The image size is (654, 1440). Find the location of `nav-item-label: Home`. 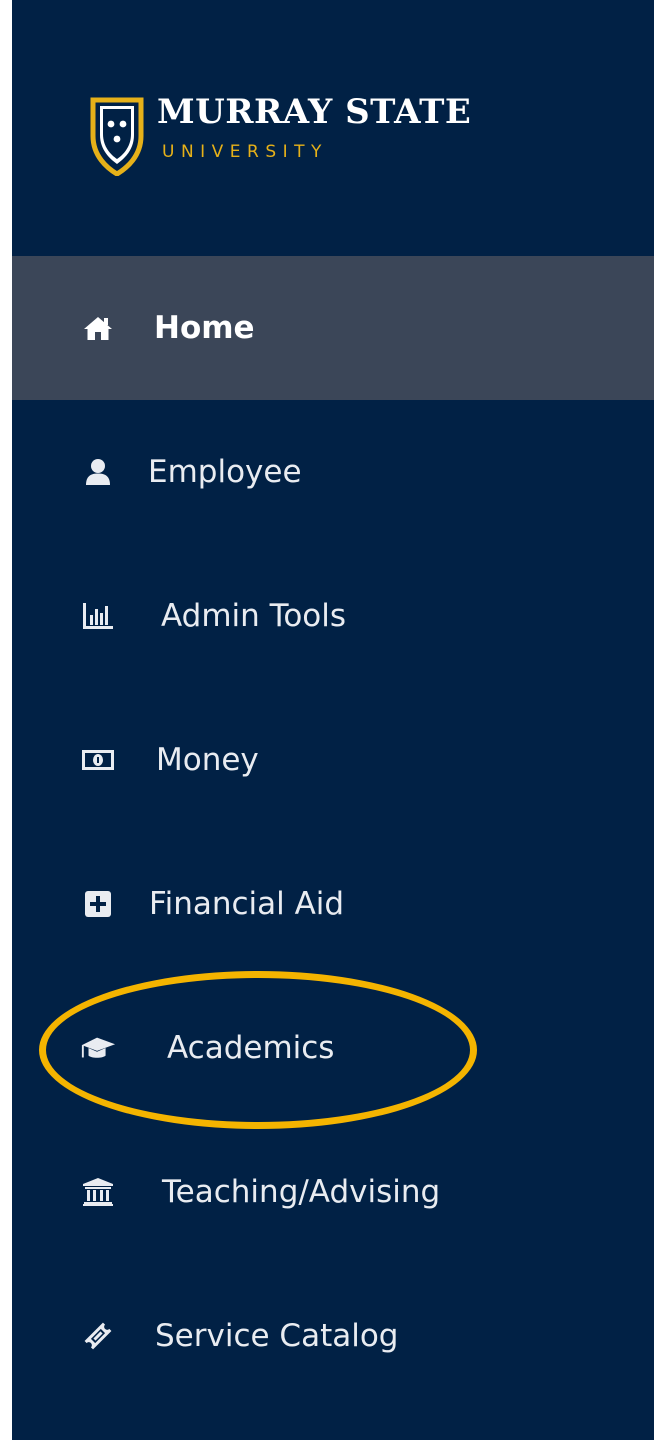

nav-item-label: Home is located at coordinates (204, 328).